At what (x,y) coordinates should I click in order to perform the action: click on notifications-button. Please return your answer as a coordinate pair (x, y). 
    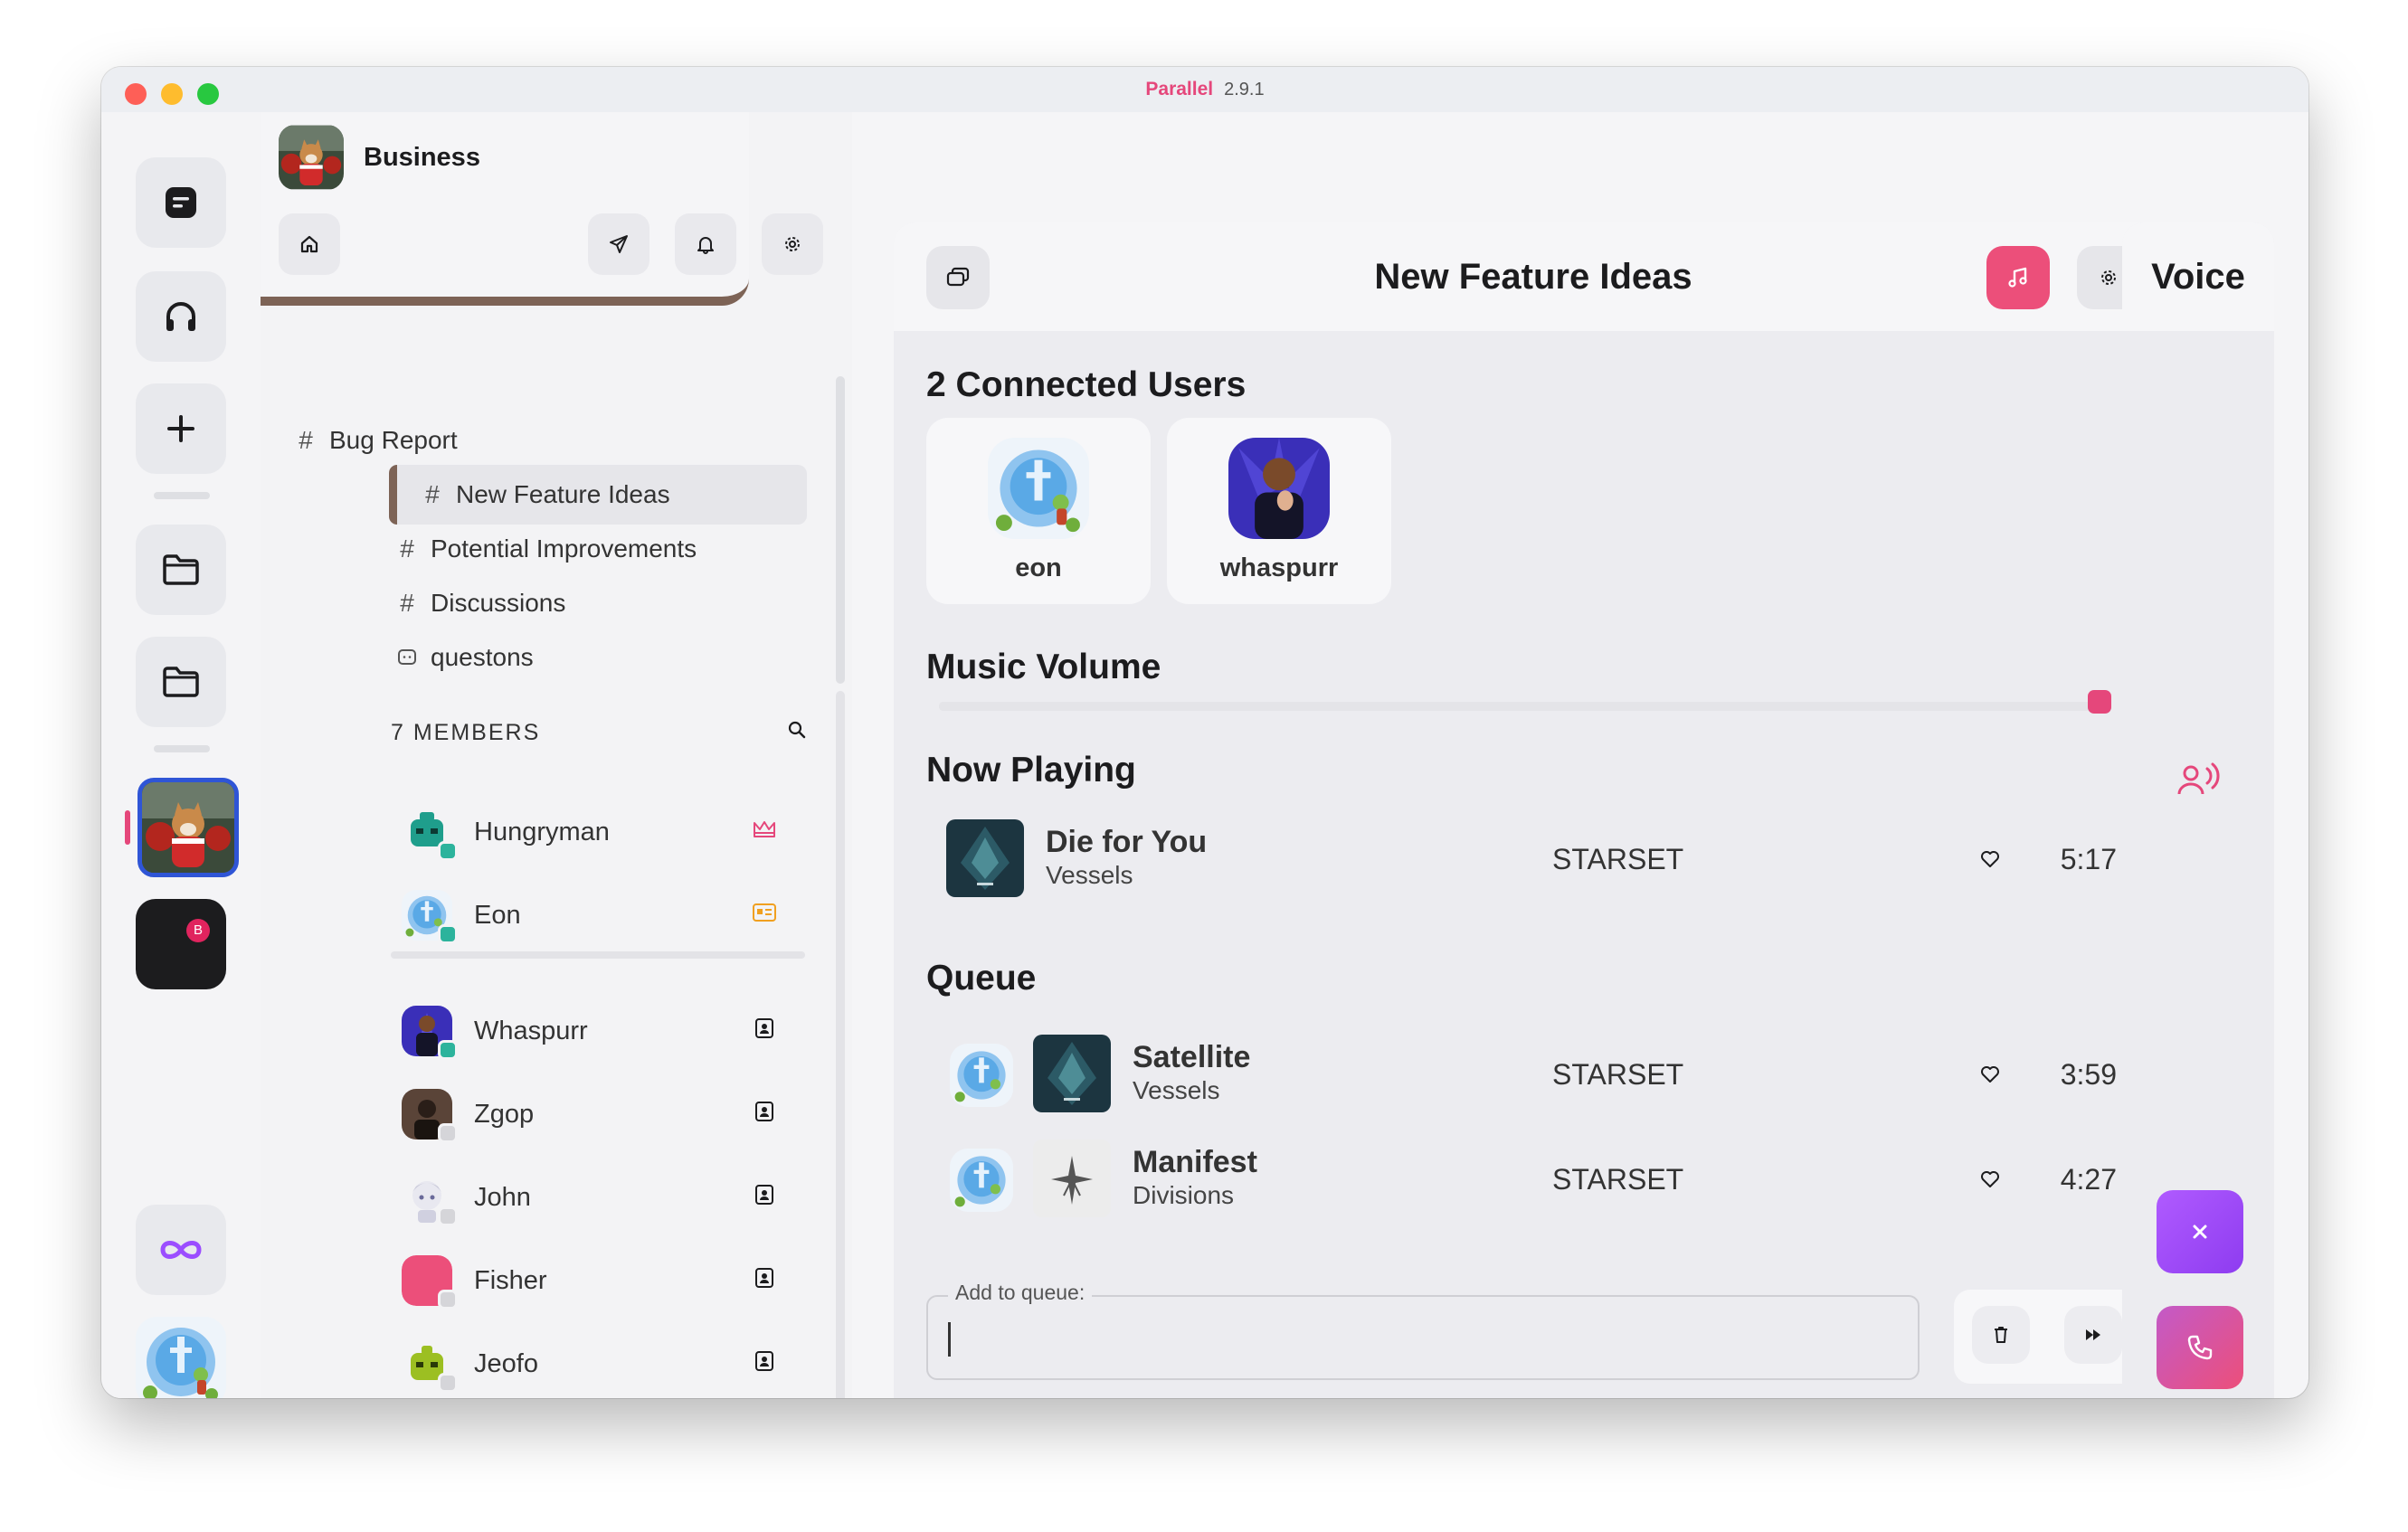
    Looking at the image, I should click on (705, 244).